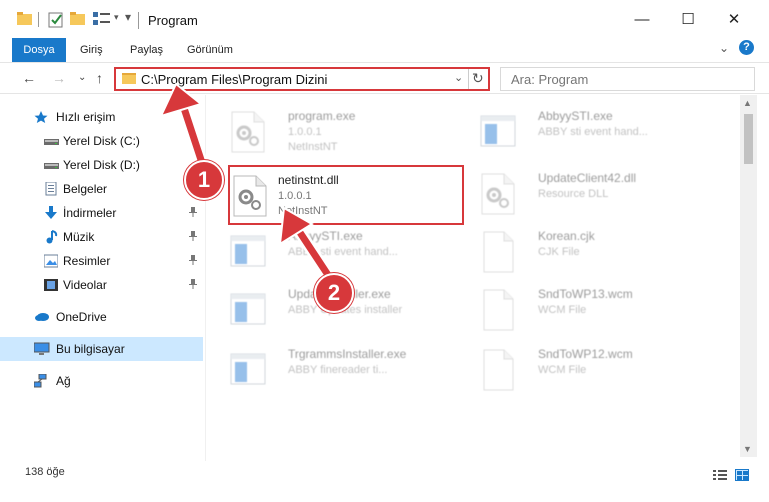 Image resolution: width=769 pixels, height=502 pixels. I want to click on sidebar-item-label: OneDrive, so click(81, 317).